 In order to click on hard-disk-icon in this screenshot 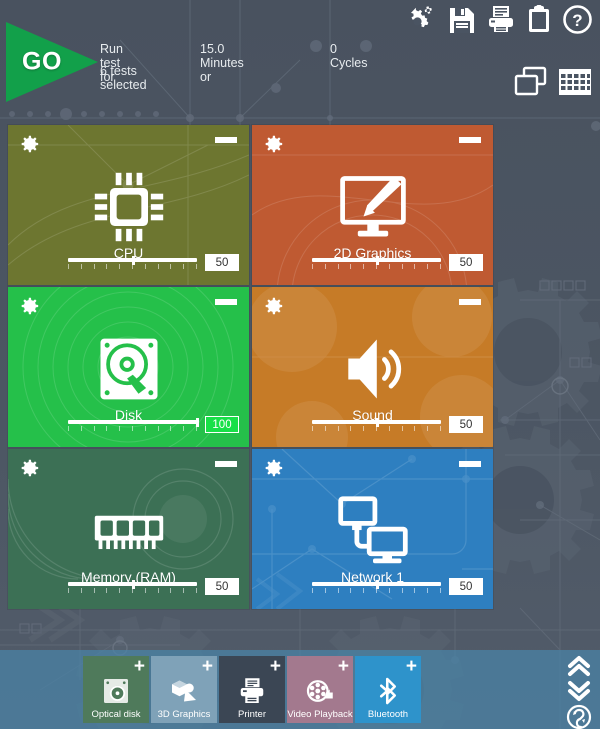, I will do `click(129, 369)`.